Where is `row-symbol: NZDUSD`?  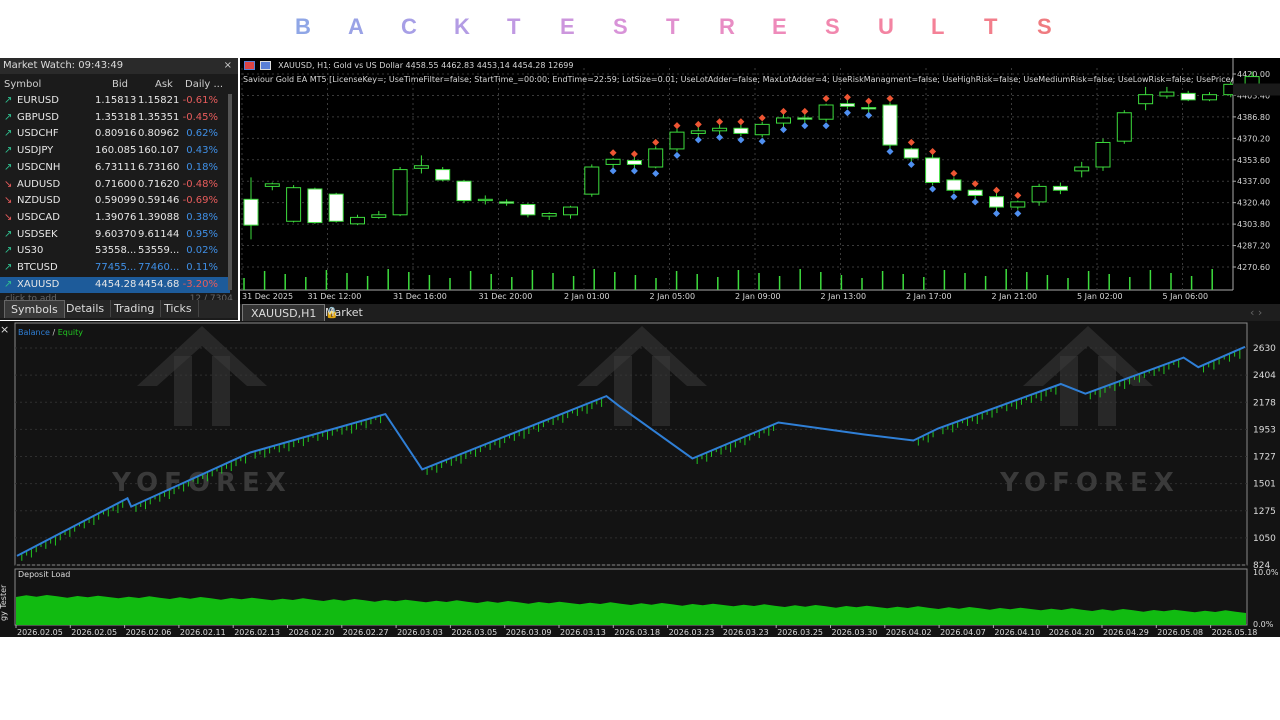
row-symbol: NZDUSD is located at coordinates (39, 201).